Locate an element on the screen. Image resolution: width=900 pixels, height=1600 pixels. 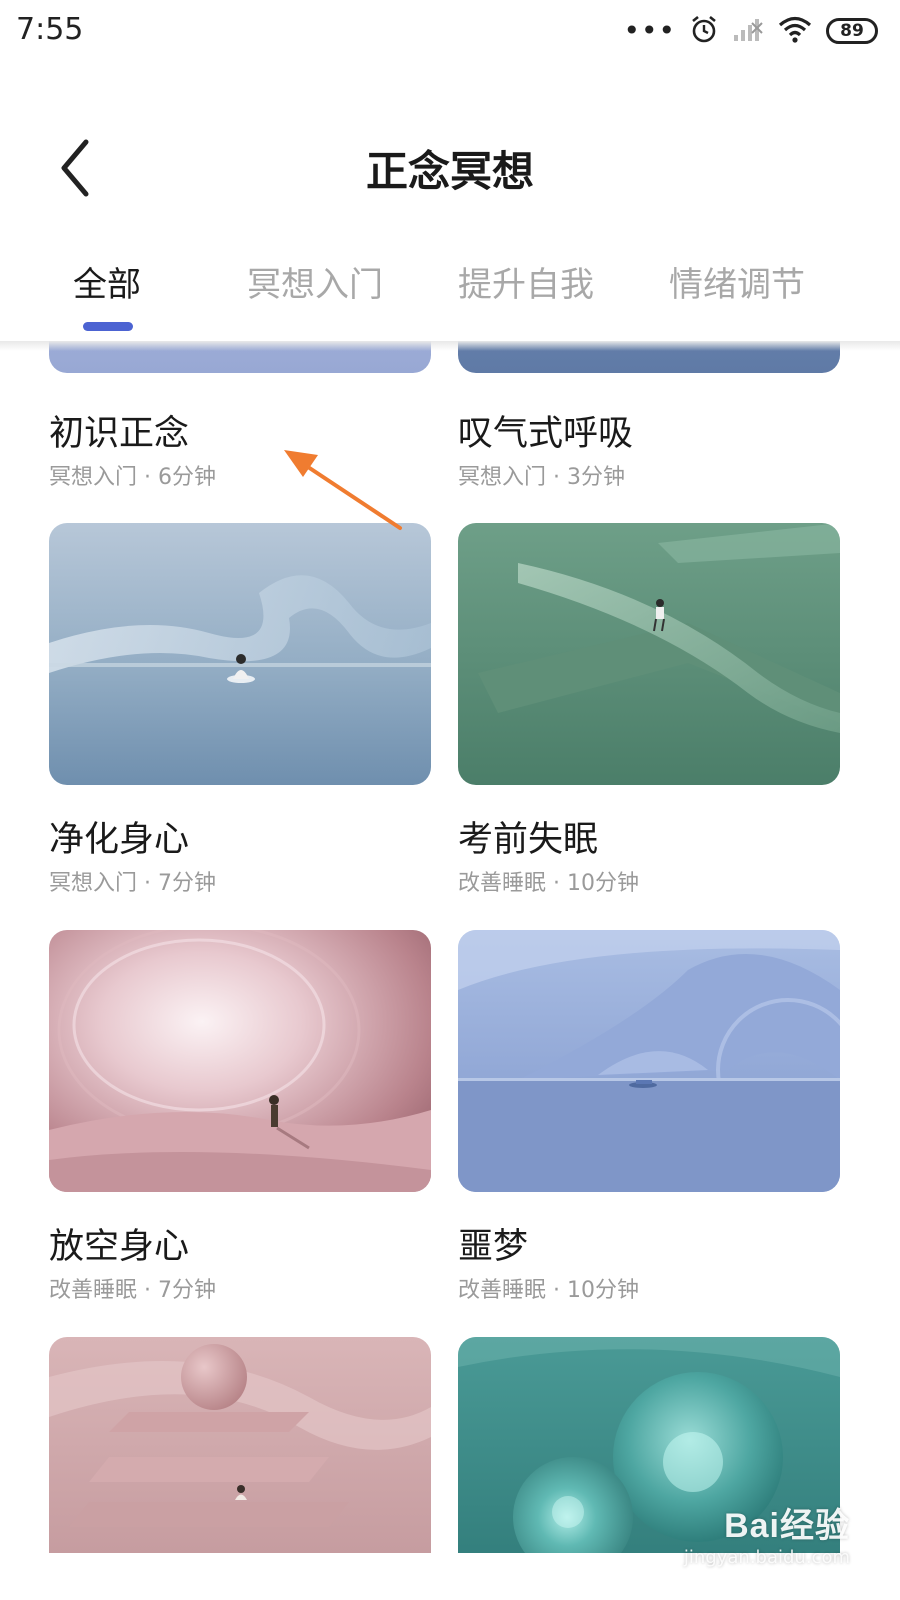
wifi-icon is located at coordinates (795, 31).